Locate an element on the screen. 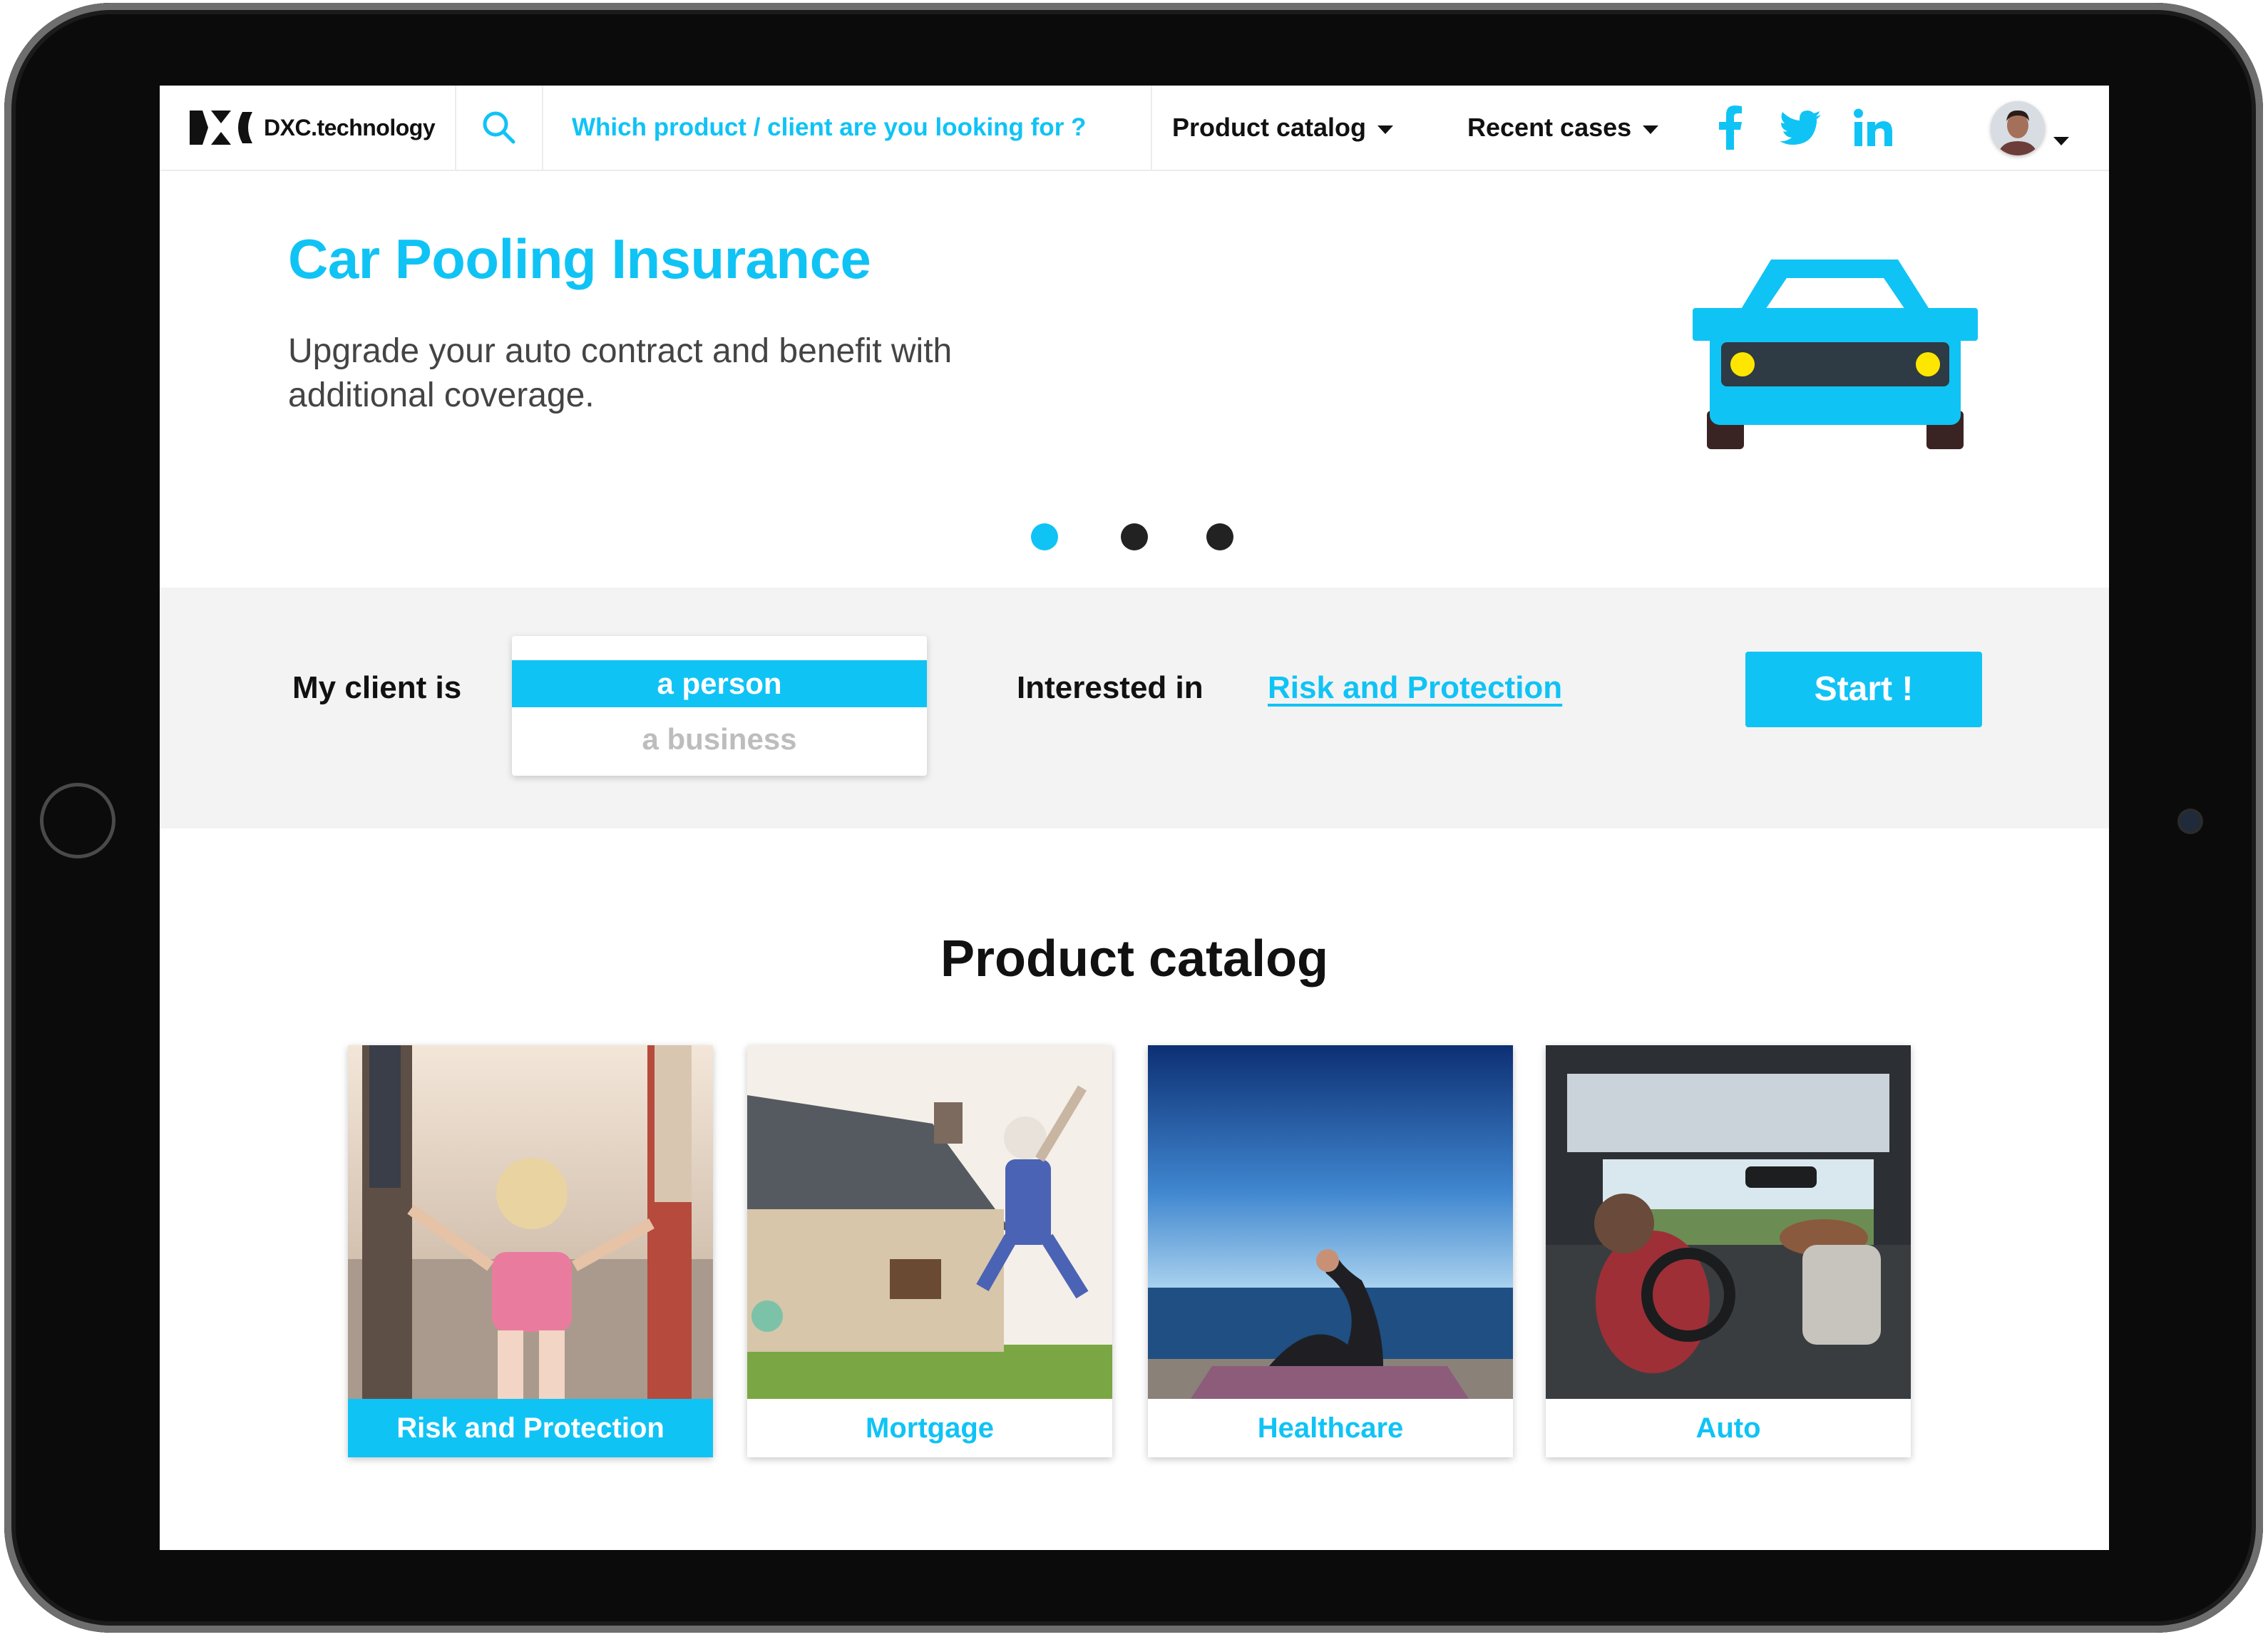 The image size is (2268, 1637). catalog-card-auto: Auto is located at coordinates (1728, 1251).